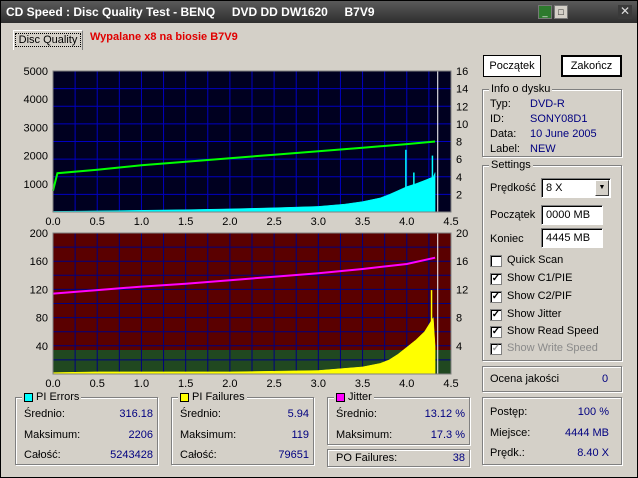 The width and height of the screenshot is (638, 478). Describe the element at coordinates (559, 119) in the screenshot. I see `id-value: SONY08D1` at that location.